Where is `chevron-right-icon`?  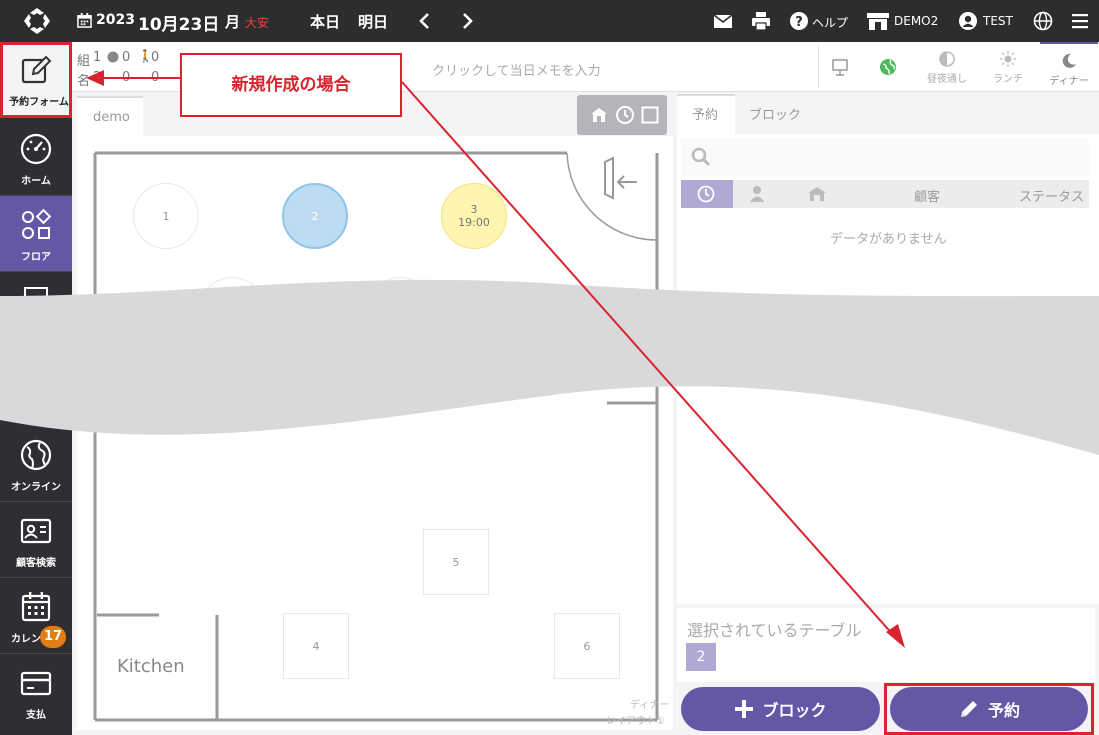 chevron-right-icon is located at coordinates (467, 21).